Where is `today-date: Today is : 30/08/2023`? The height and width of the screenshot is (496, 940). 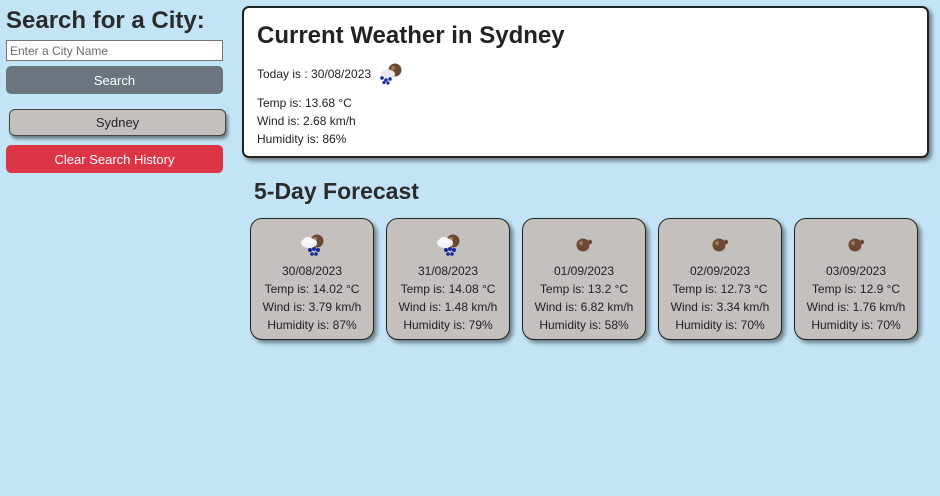 today-date: Today is : 30/08/2023 is located at coordinates (314, 74).